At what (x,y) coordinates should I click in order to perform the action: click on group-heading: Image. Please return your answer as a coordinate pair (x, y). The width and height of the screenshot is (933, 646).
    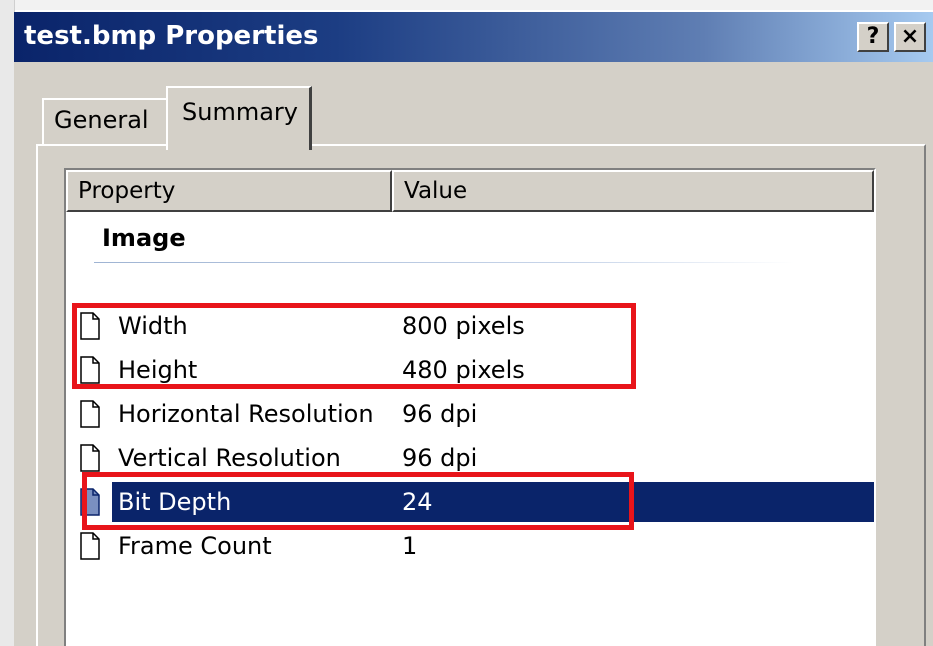
    Looking at the image, I should click on (144, 238).